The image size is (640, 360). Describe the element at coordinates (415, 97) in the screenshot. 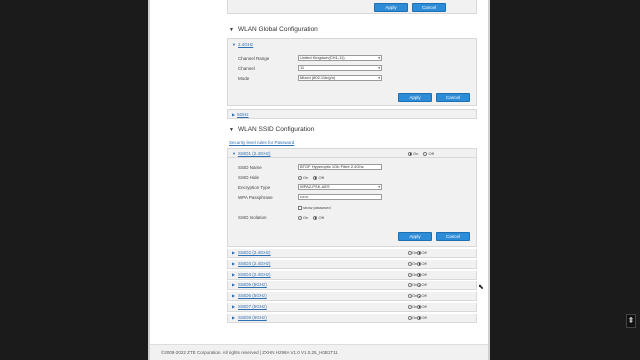

I see `global-apply-button: Apply` at that location.